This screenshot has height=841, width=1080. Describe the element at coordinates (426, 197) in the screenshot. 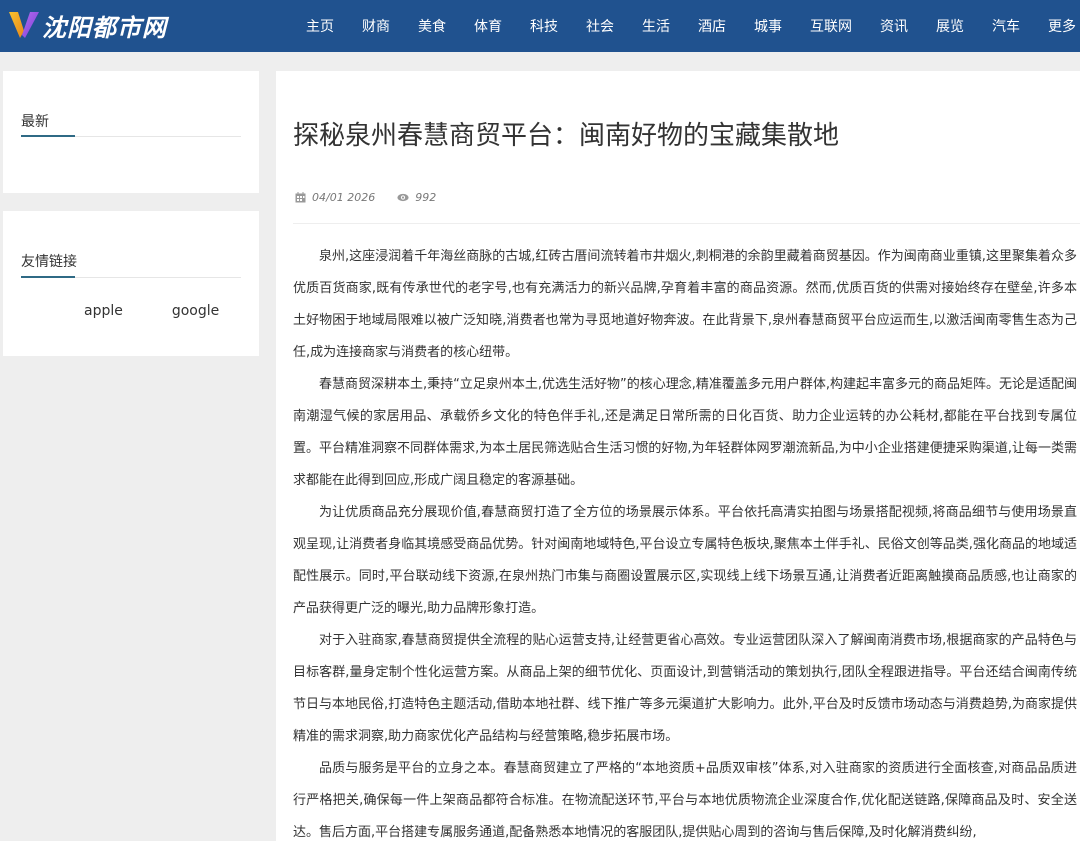

I see `article-views: 992` at that location.